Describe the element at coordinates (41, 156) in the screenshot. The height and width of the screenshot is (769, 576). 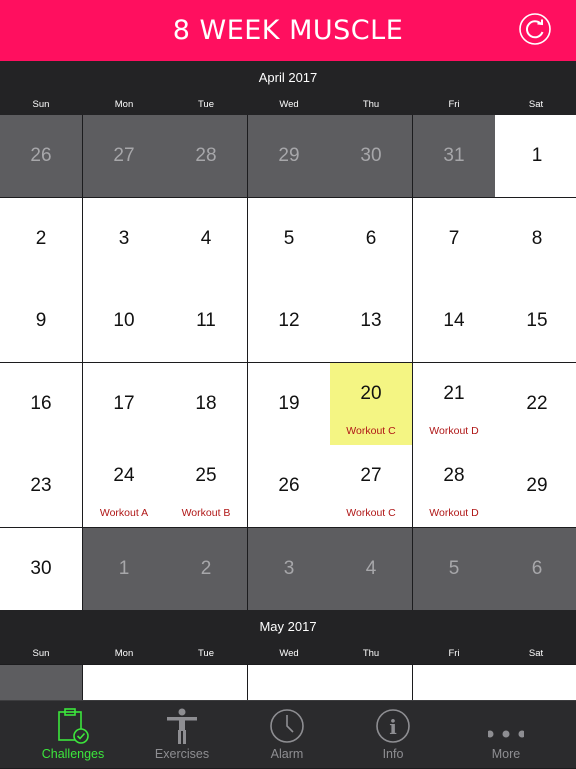
I see `calendar-day-other-month: 26` at that location.